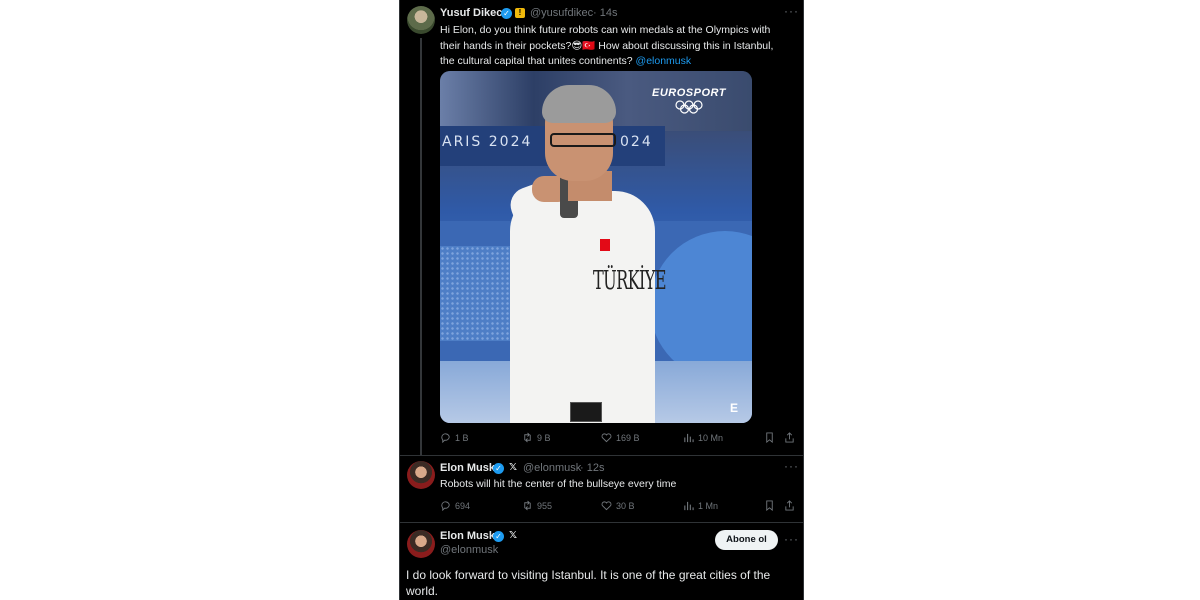 The image size is (1200, 600). Describe the element at coordinates (708, 505) in the screenshot. I see `views-count: 1 Mn` at that location.